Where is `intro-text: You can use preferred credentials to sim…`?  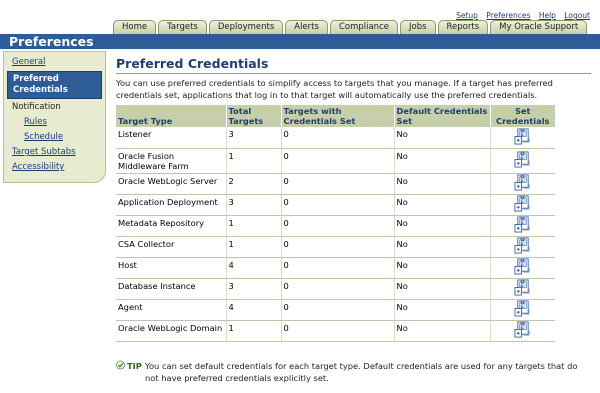 intro-text: You can use preferred credentials to sim… is located at coordinates (334, 89).